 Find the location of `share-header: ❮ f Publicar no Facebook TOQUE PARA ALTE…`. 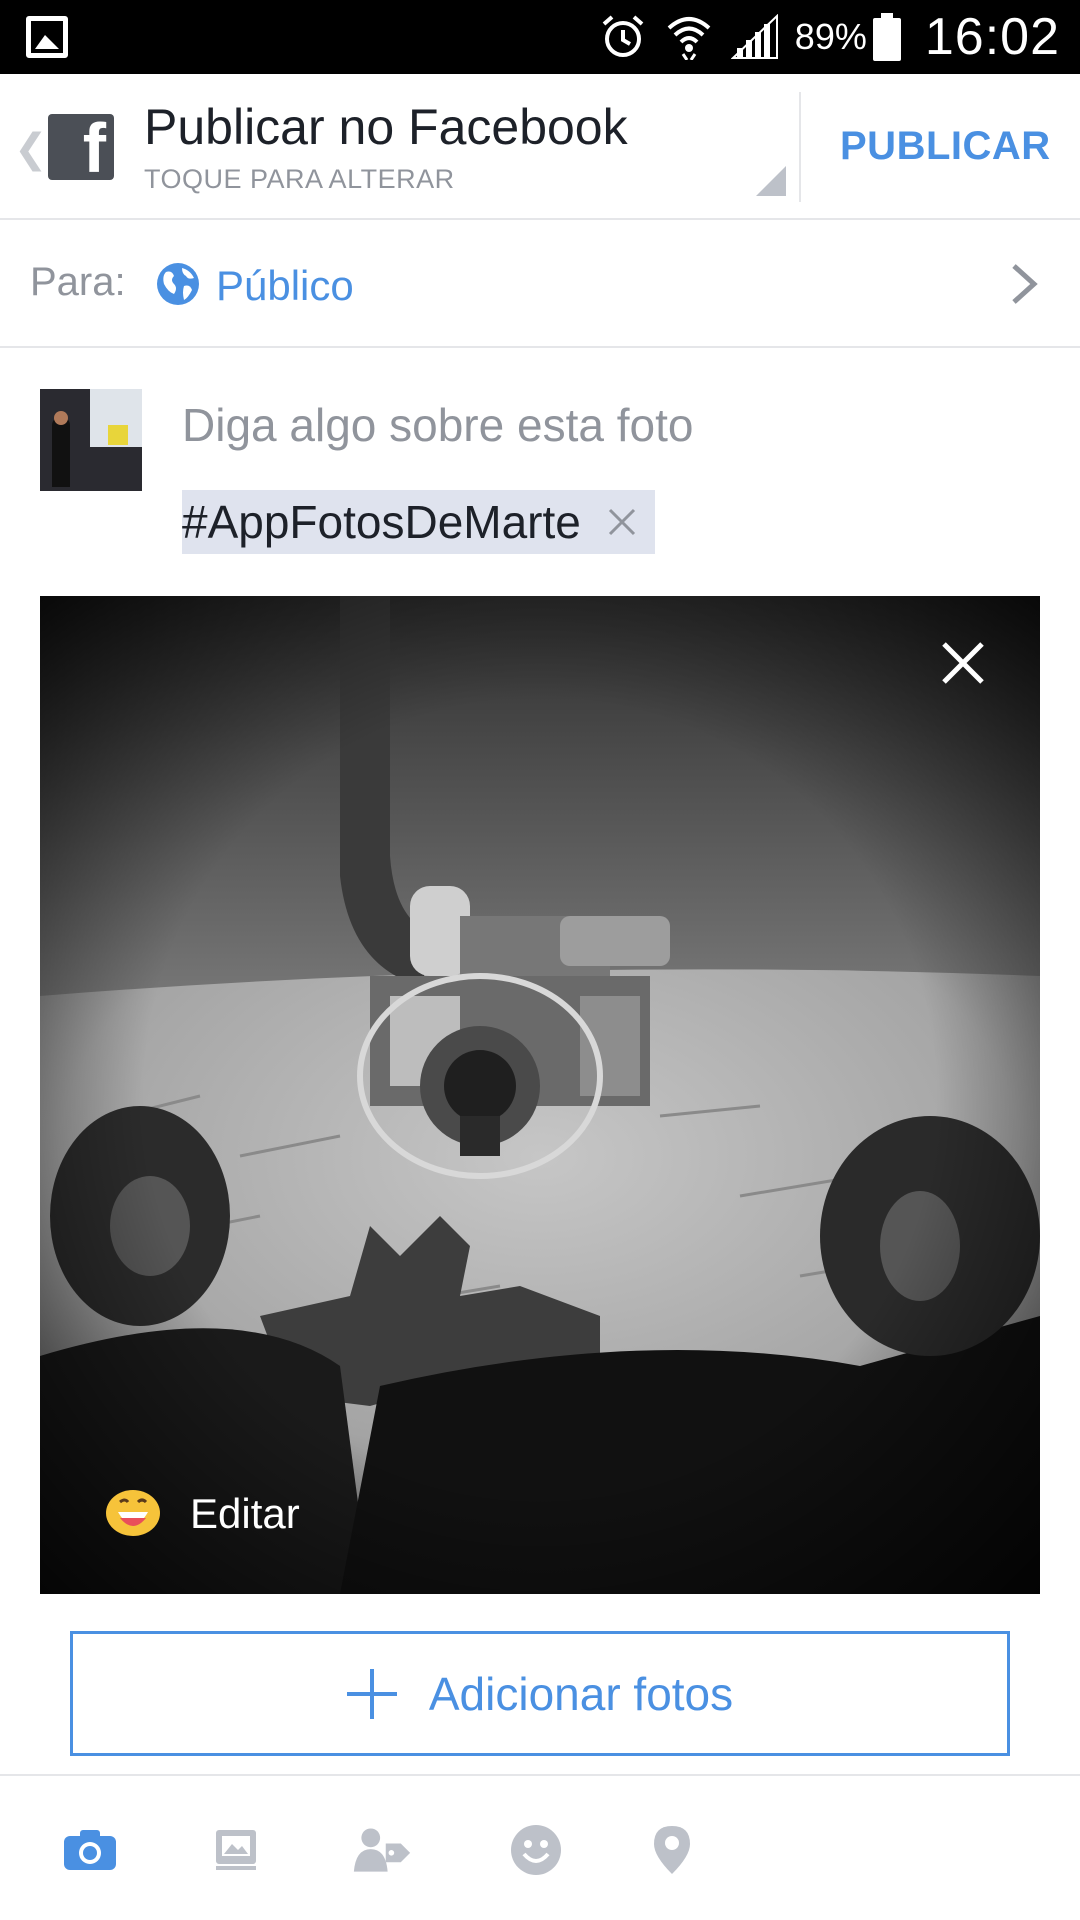

share-header: ❮ f Publicar no Facebook TOQUE PARA ALTE… is located at coordinates (540, 147).